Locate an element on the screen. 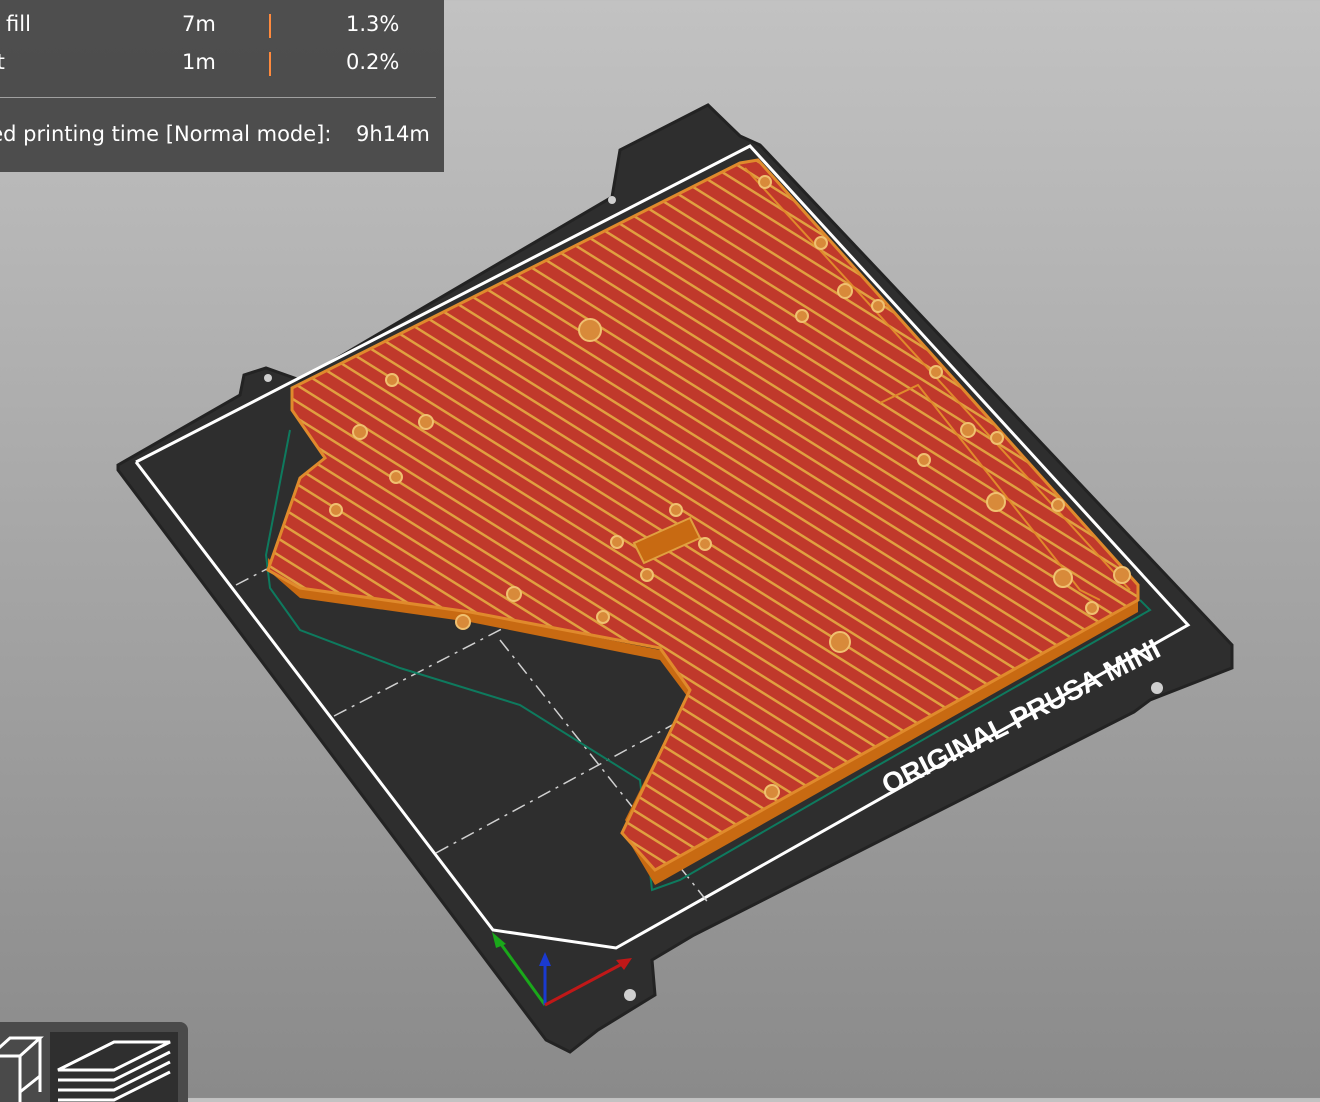  legend-label: rt is located at coordinates (2, 62).